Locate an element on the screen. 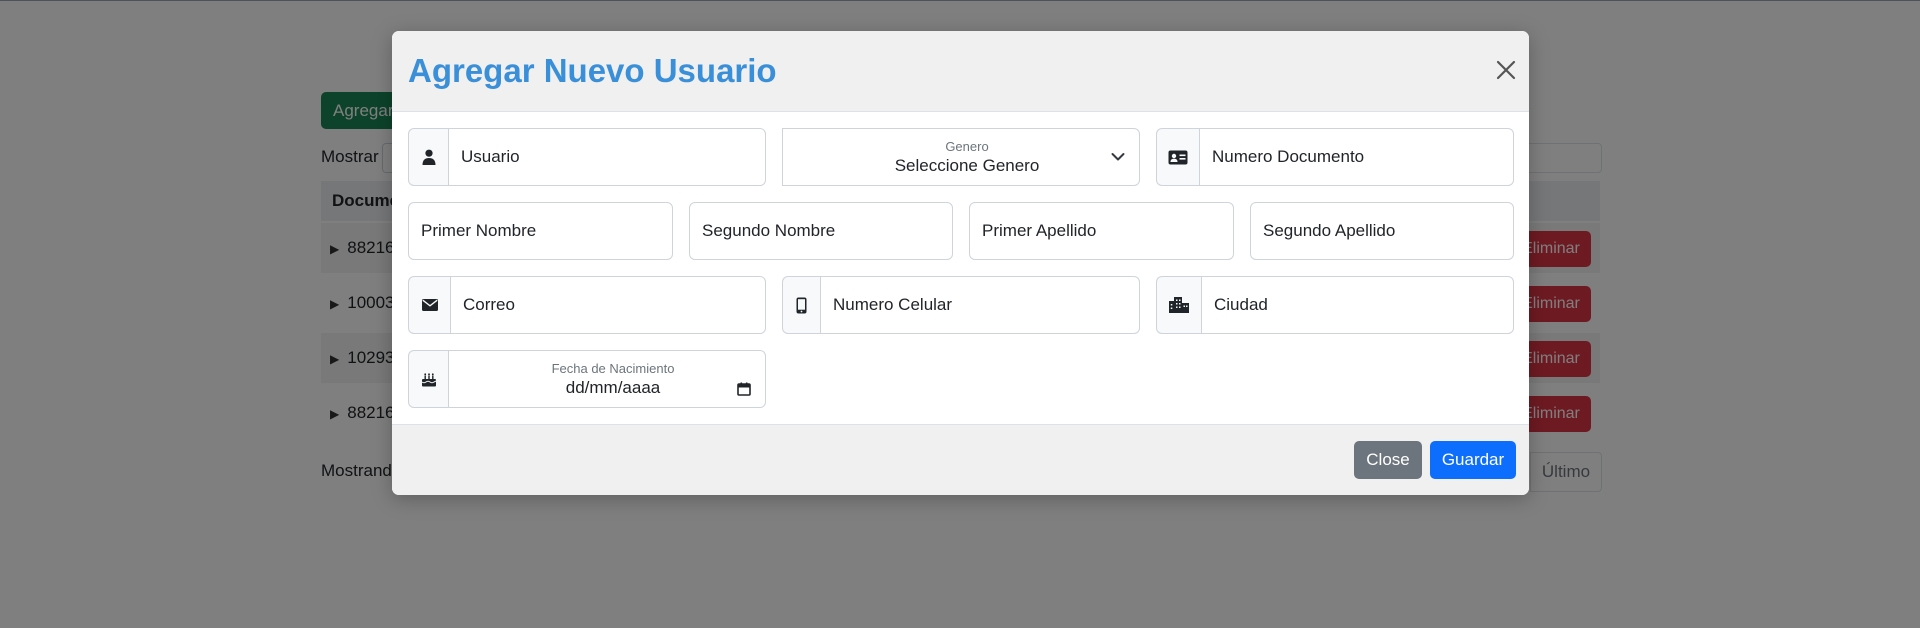 This screenshot has height=628, width=1920. ciudad-group: Ciudad is located at coordinates (1335, 305).